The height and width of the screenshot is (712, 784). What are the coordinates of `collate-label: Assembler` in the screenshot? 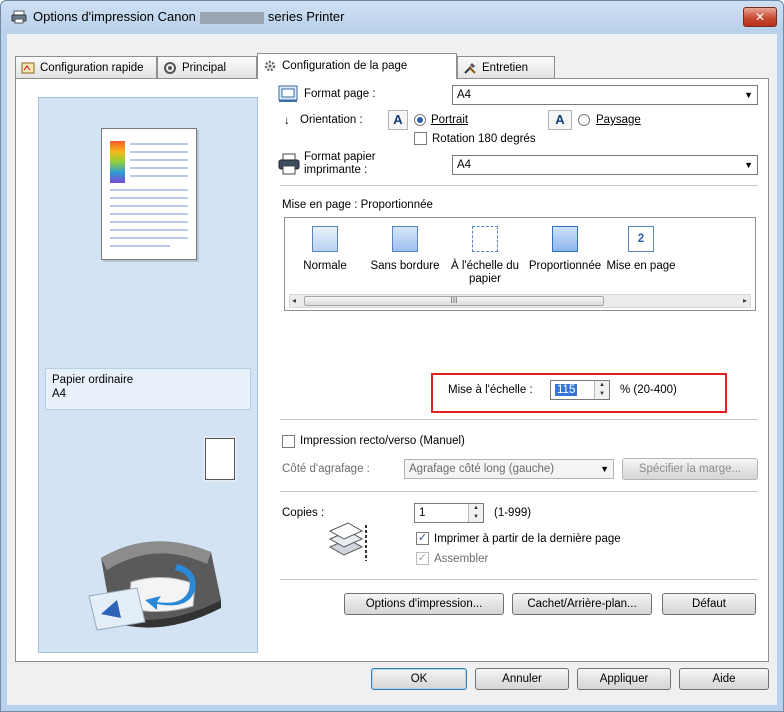 It's located at (461, 559).